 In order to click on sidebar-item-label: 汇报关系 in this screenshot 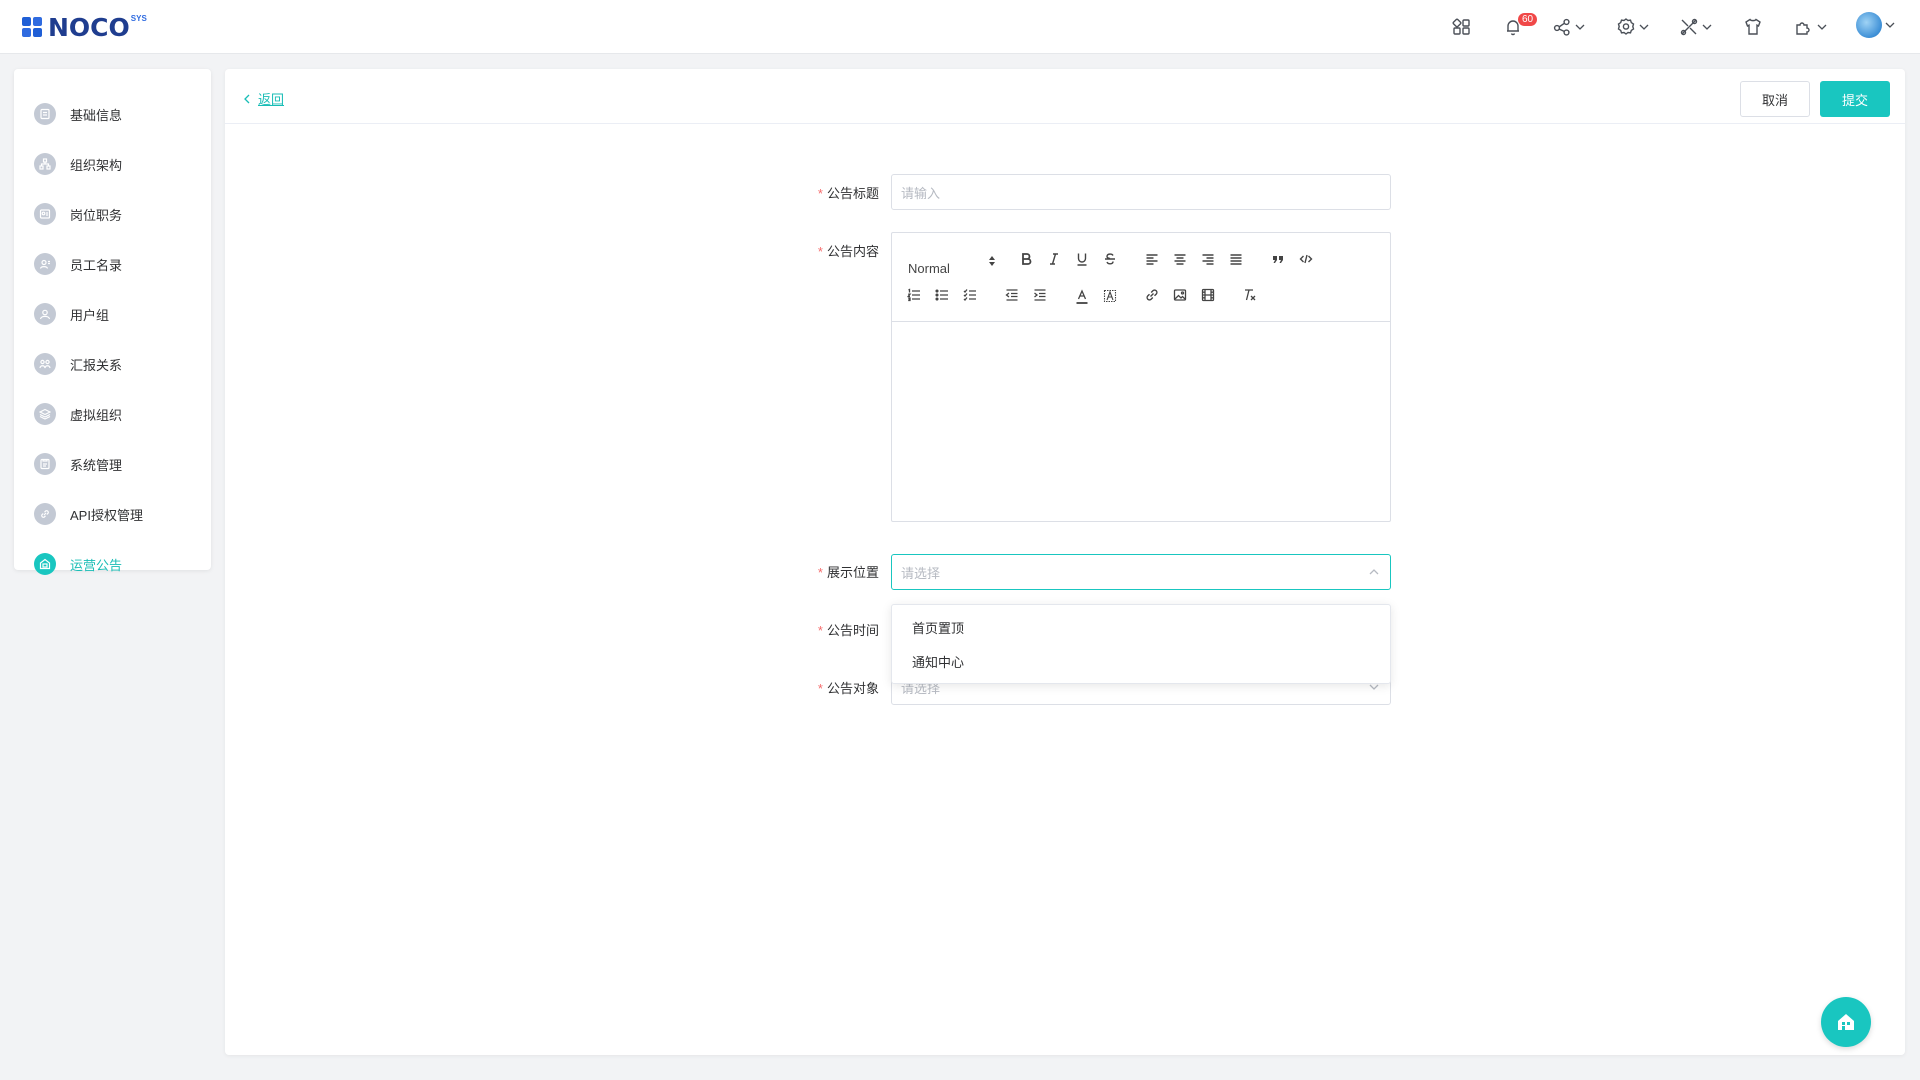, I will do `click(96, 365)`.